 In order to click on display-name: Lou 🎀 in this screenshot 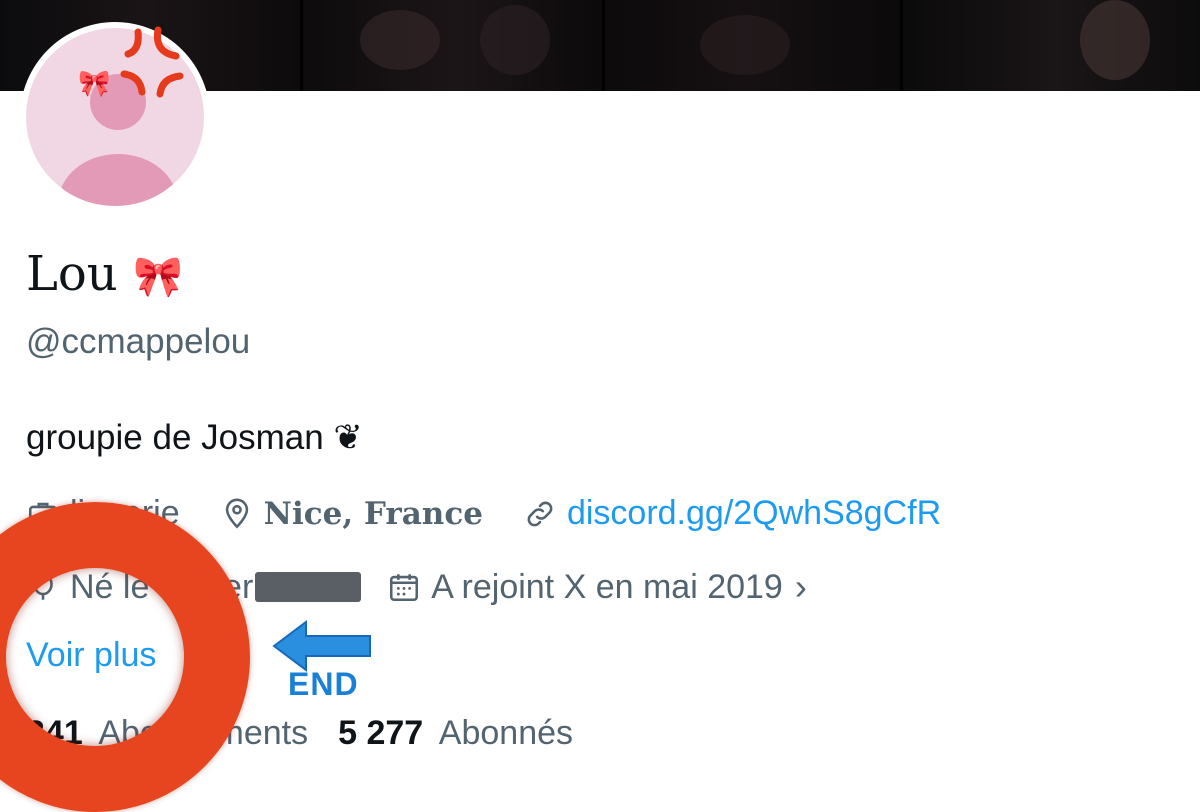, I will do `click(104, 274)`.